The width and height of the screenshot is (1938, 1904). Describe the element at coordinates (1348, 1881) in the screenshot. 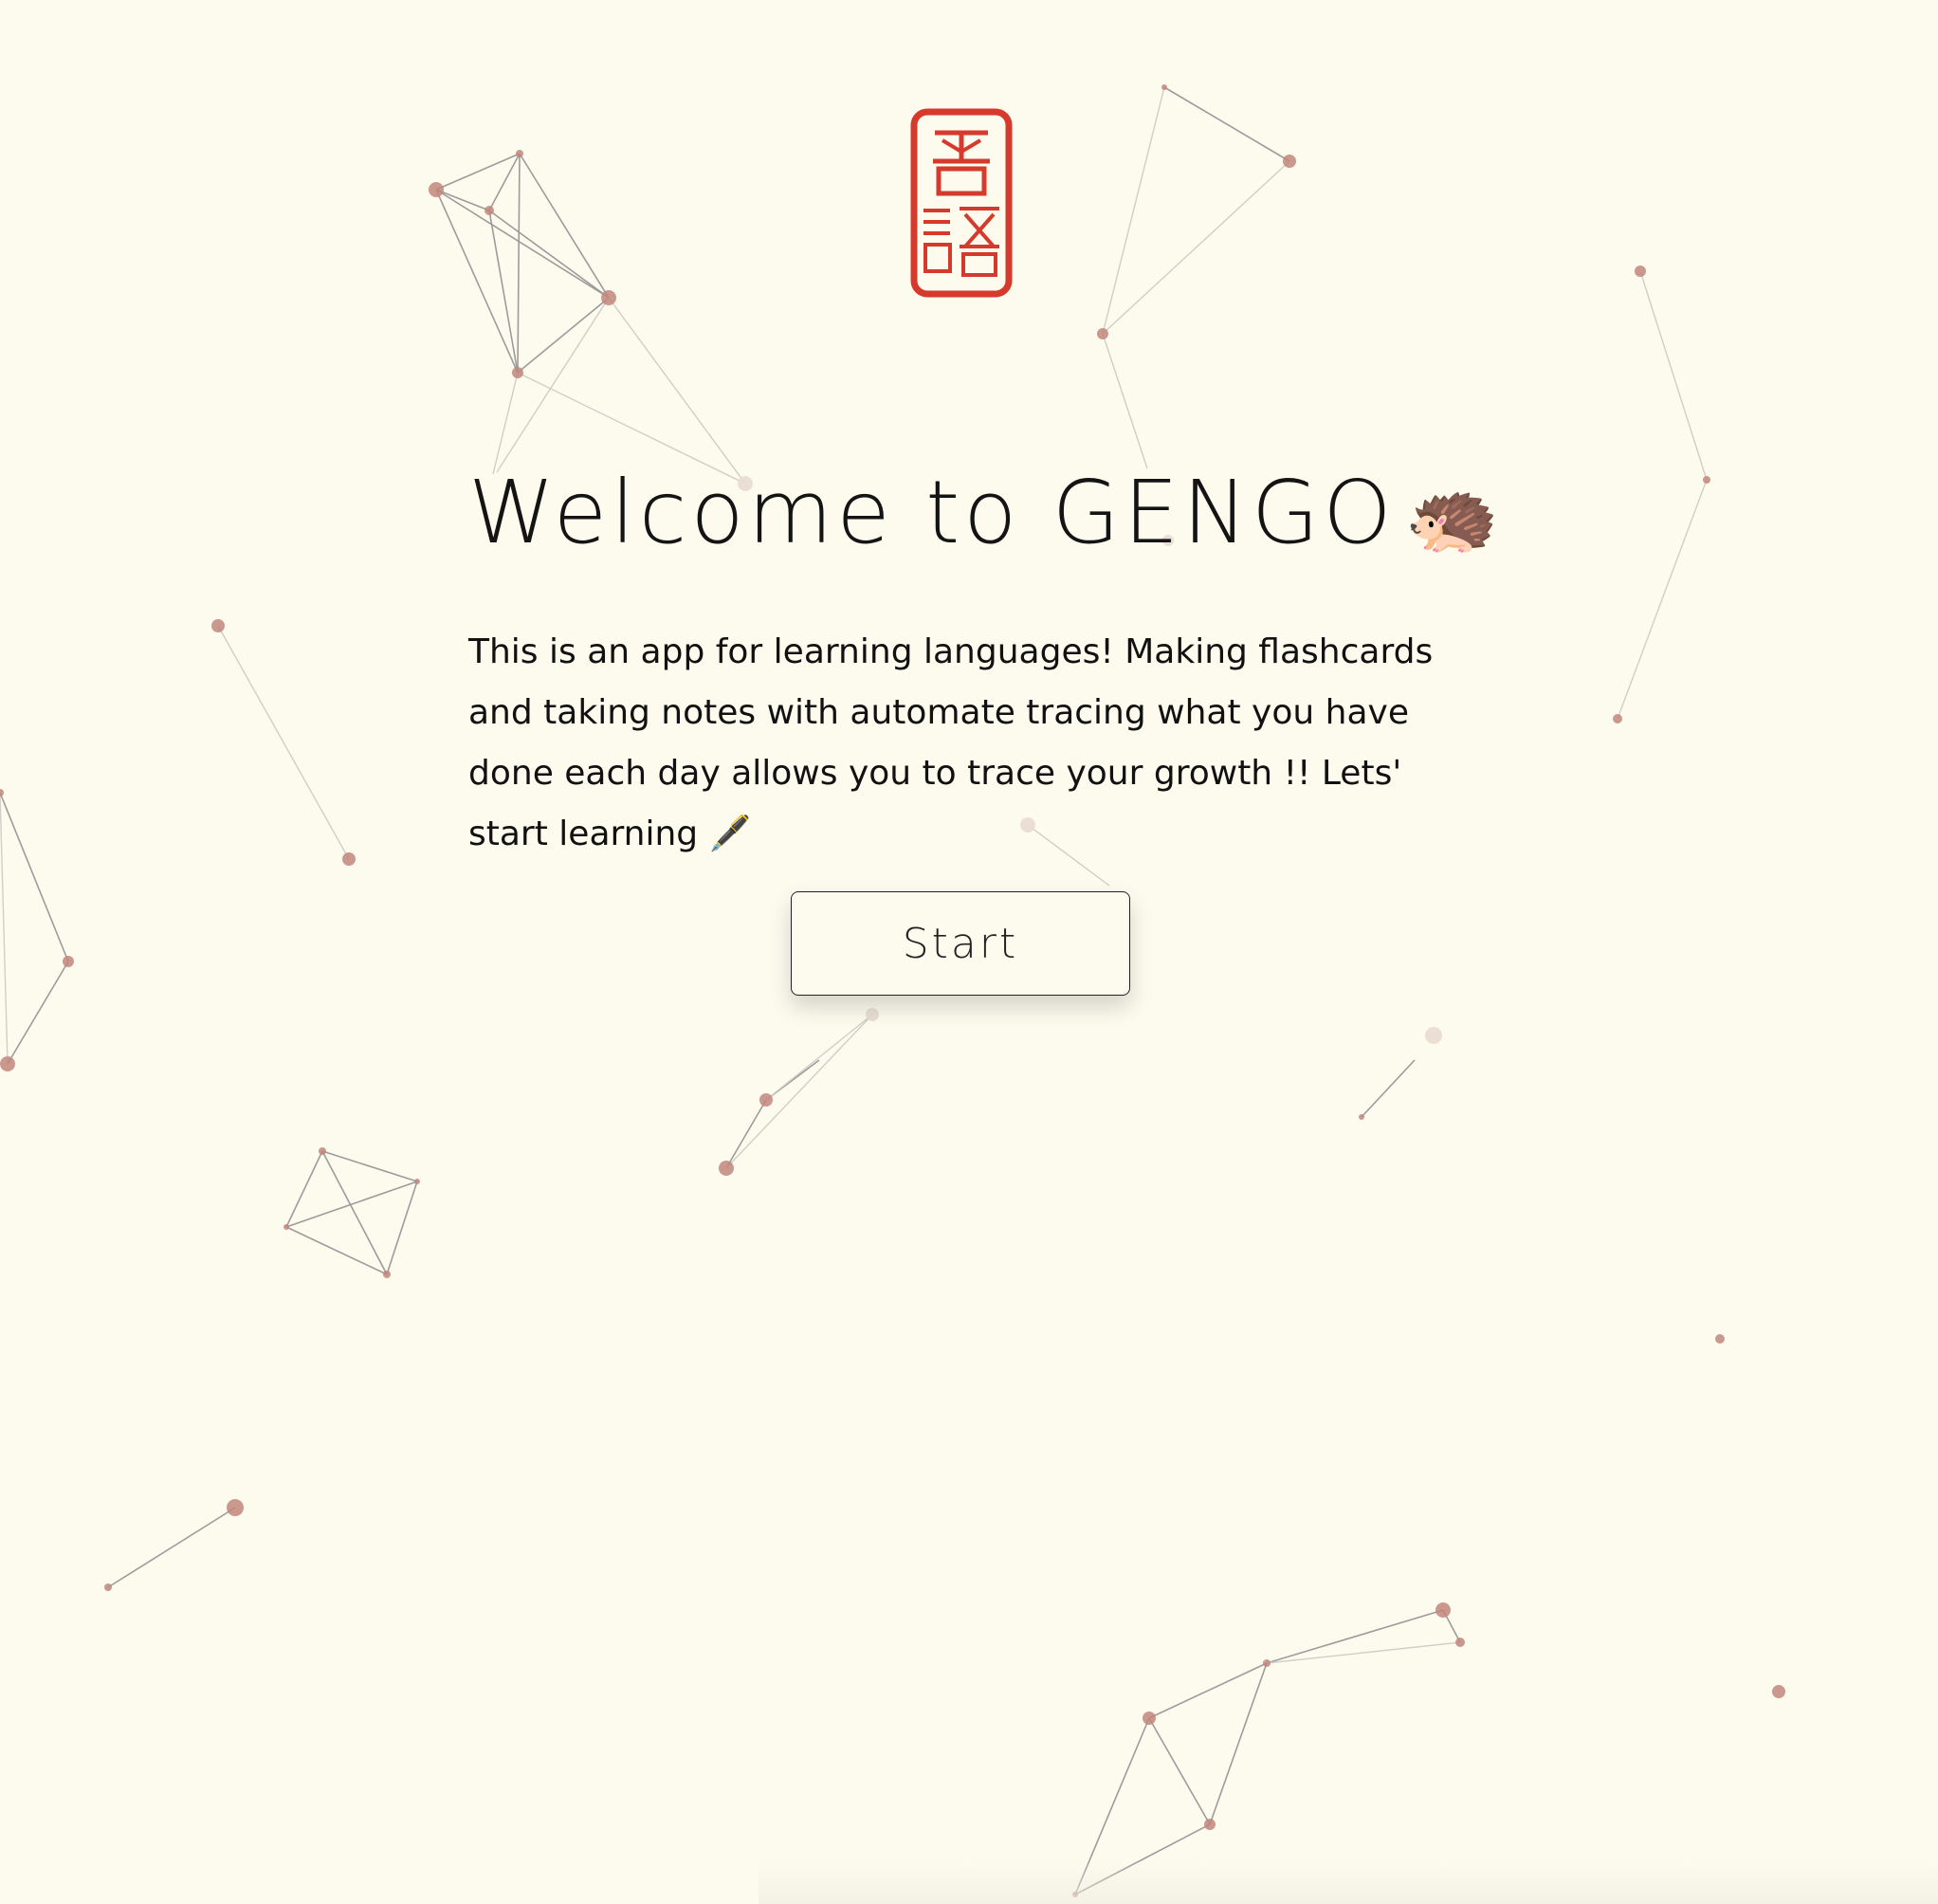

I see `bottom-shadow` at that location.